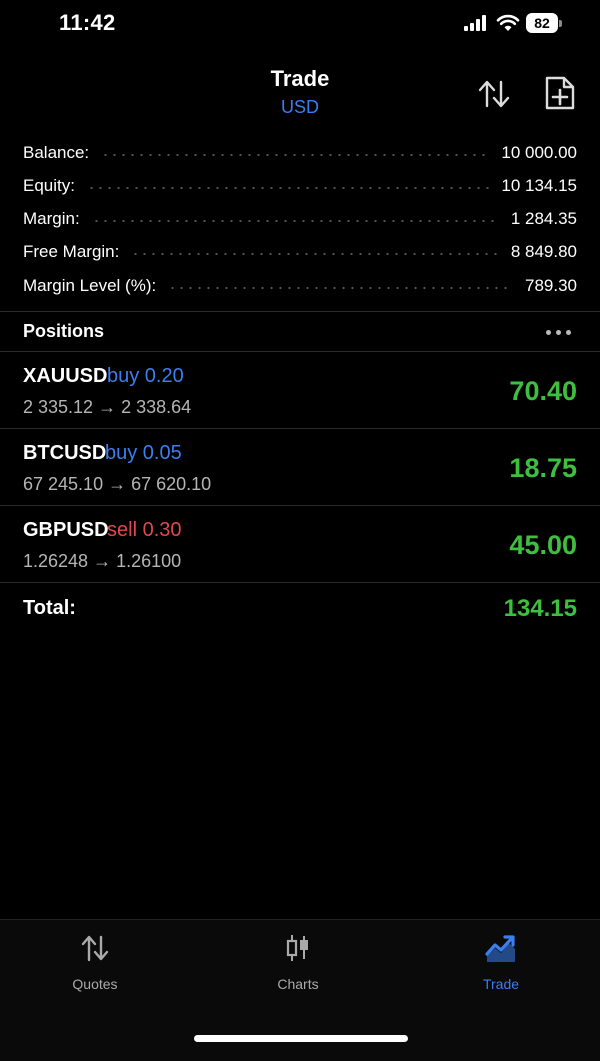 This screenshot has width=600, height=1061. Describe the element at coordinates (71, 252) in the screenshot. I see `free-margin-label: Free Margin:` at that location.